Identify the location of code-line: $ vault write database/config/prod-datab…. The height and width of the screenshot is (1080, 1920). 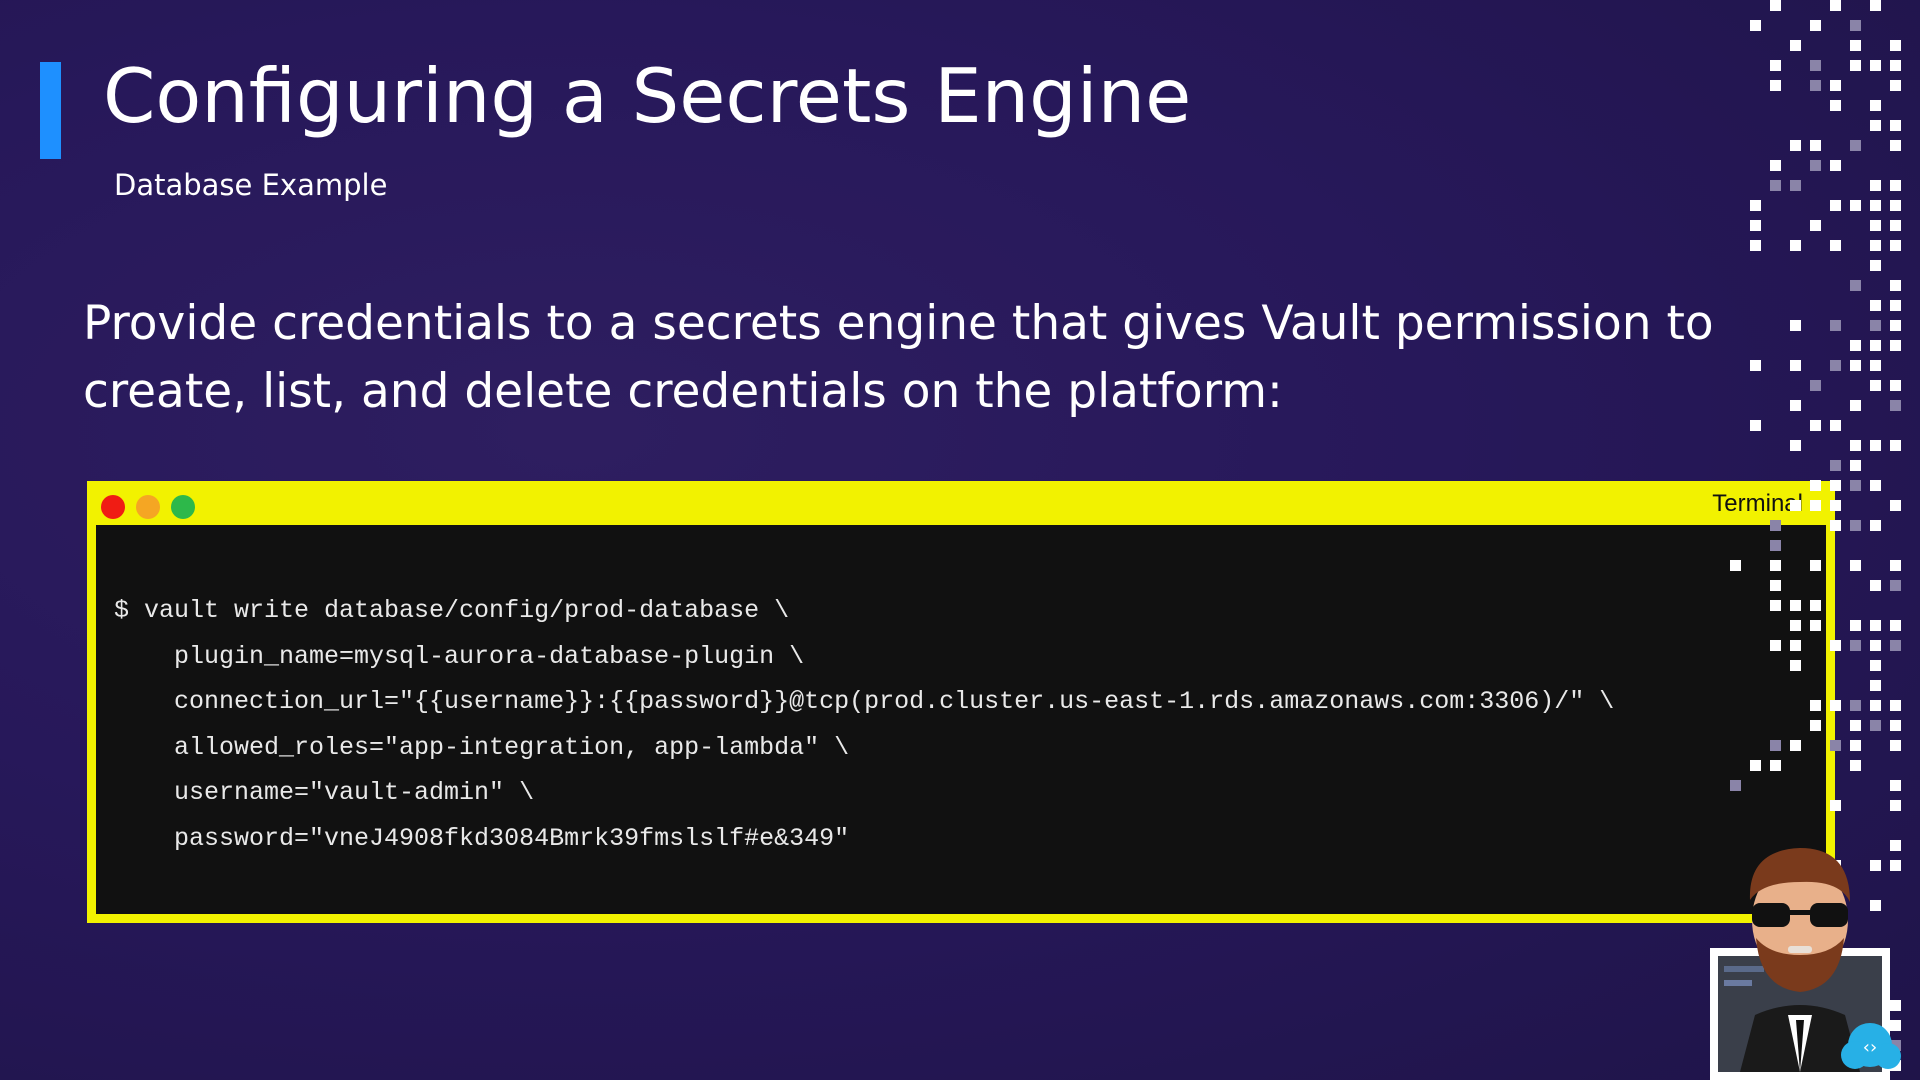
(452, 610).